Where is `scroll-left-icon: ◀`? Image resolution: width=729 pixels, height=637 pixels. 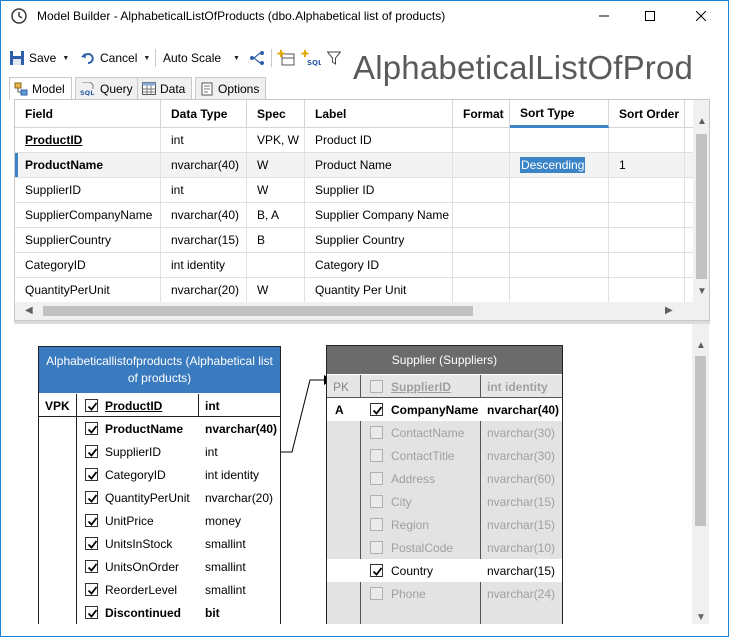 scroll-left-icon: ◀ is located at coordinates (29, 310).